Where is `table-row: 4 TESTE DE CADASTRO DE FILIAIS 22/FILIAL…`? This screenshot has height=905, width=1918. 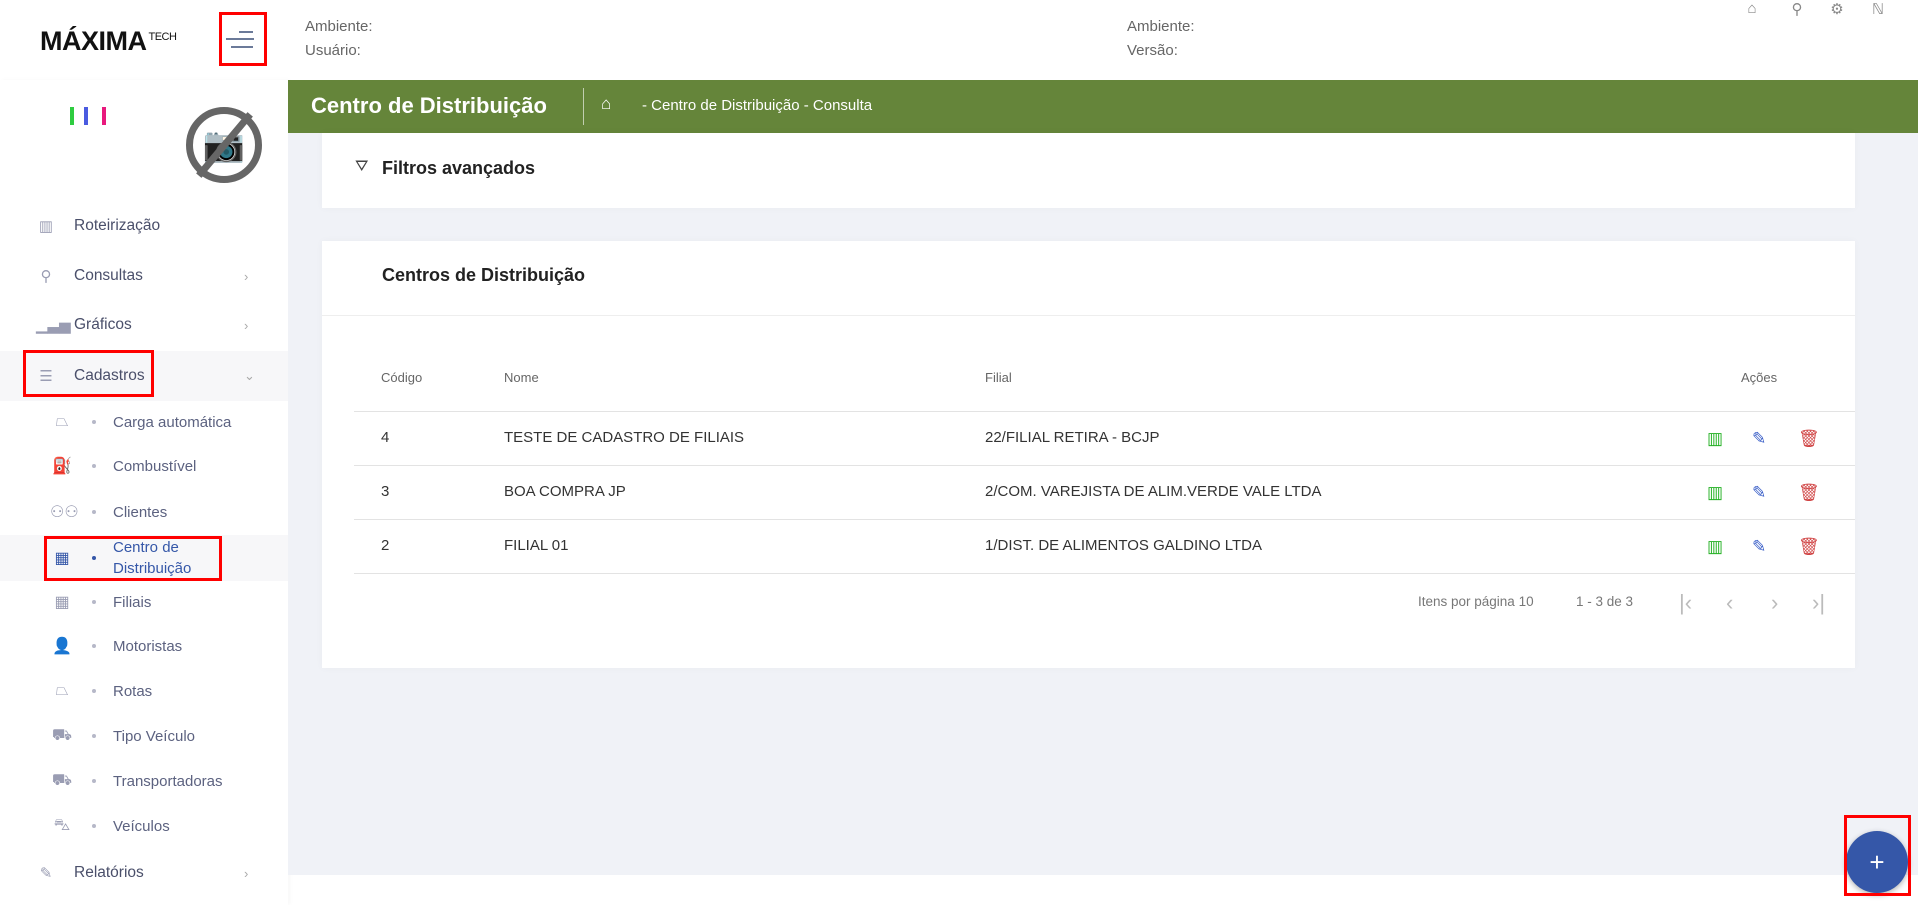 table-row: 4 TESTE DE CADASTRO DE FILIAIS 22/FILIAL… is located at coordinates (1104, 438).